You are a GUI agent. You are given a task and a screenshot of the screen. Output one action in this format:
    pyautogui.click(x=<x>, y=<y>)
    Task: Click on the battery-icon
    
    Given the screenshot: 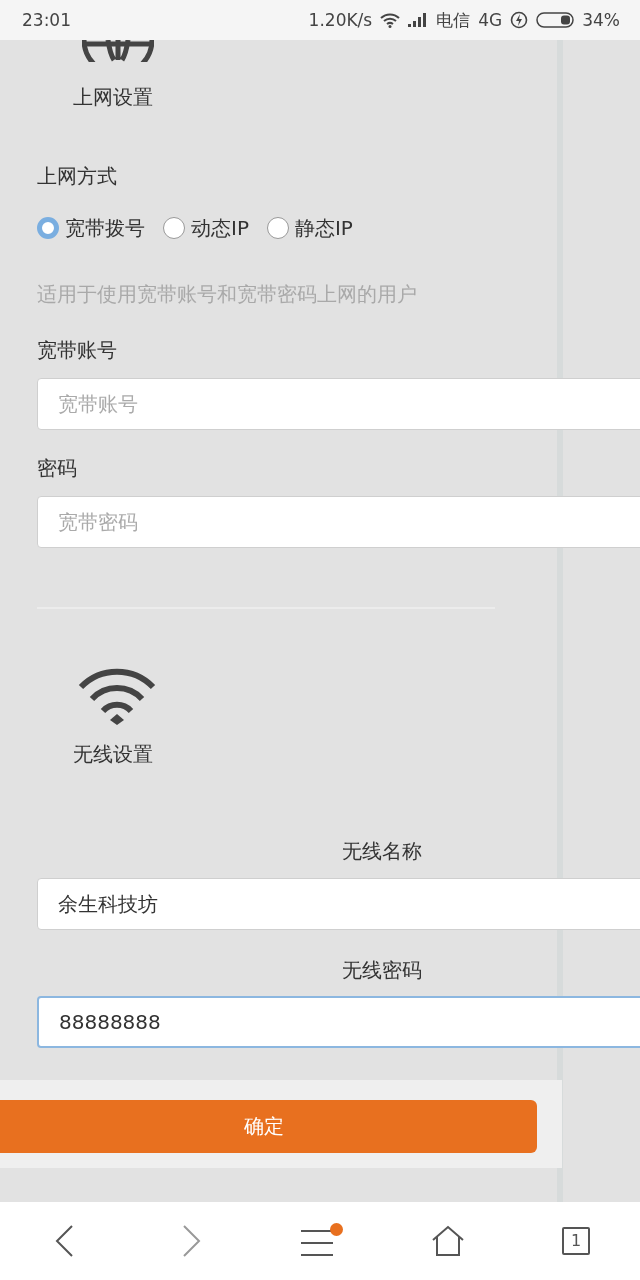 What is the action you would take?
    pyautogui.click(x=555, y=20)
    